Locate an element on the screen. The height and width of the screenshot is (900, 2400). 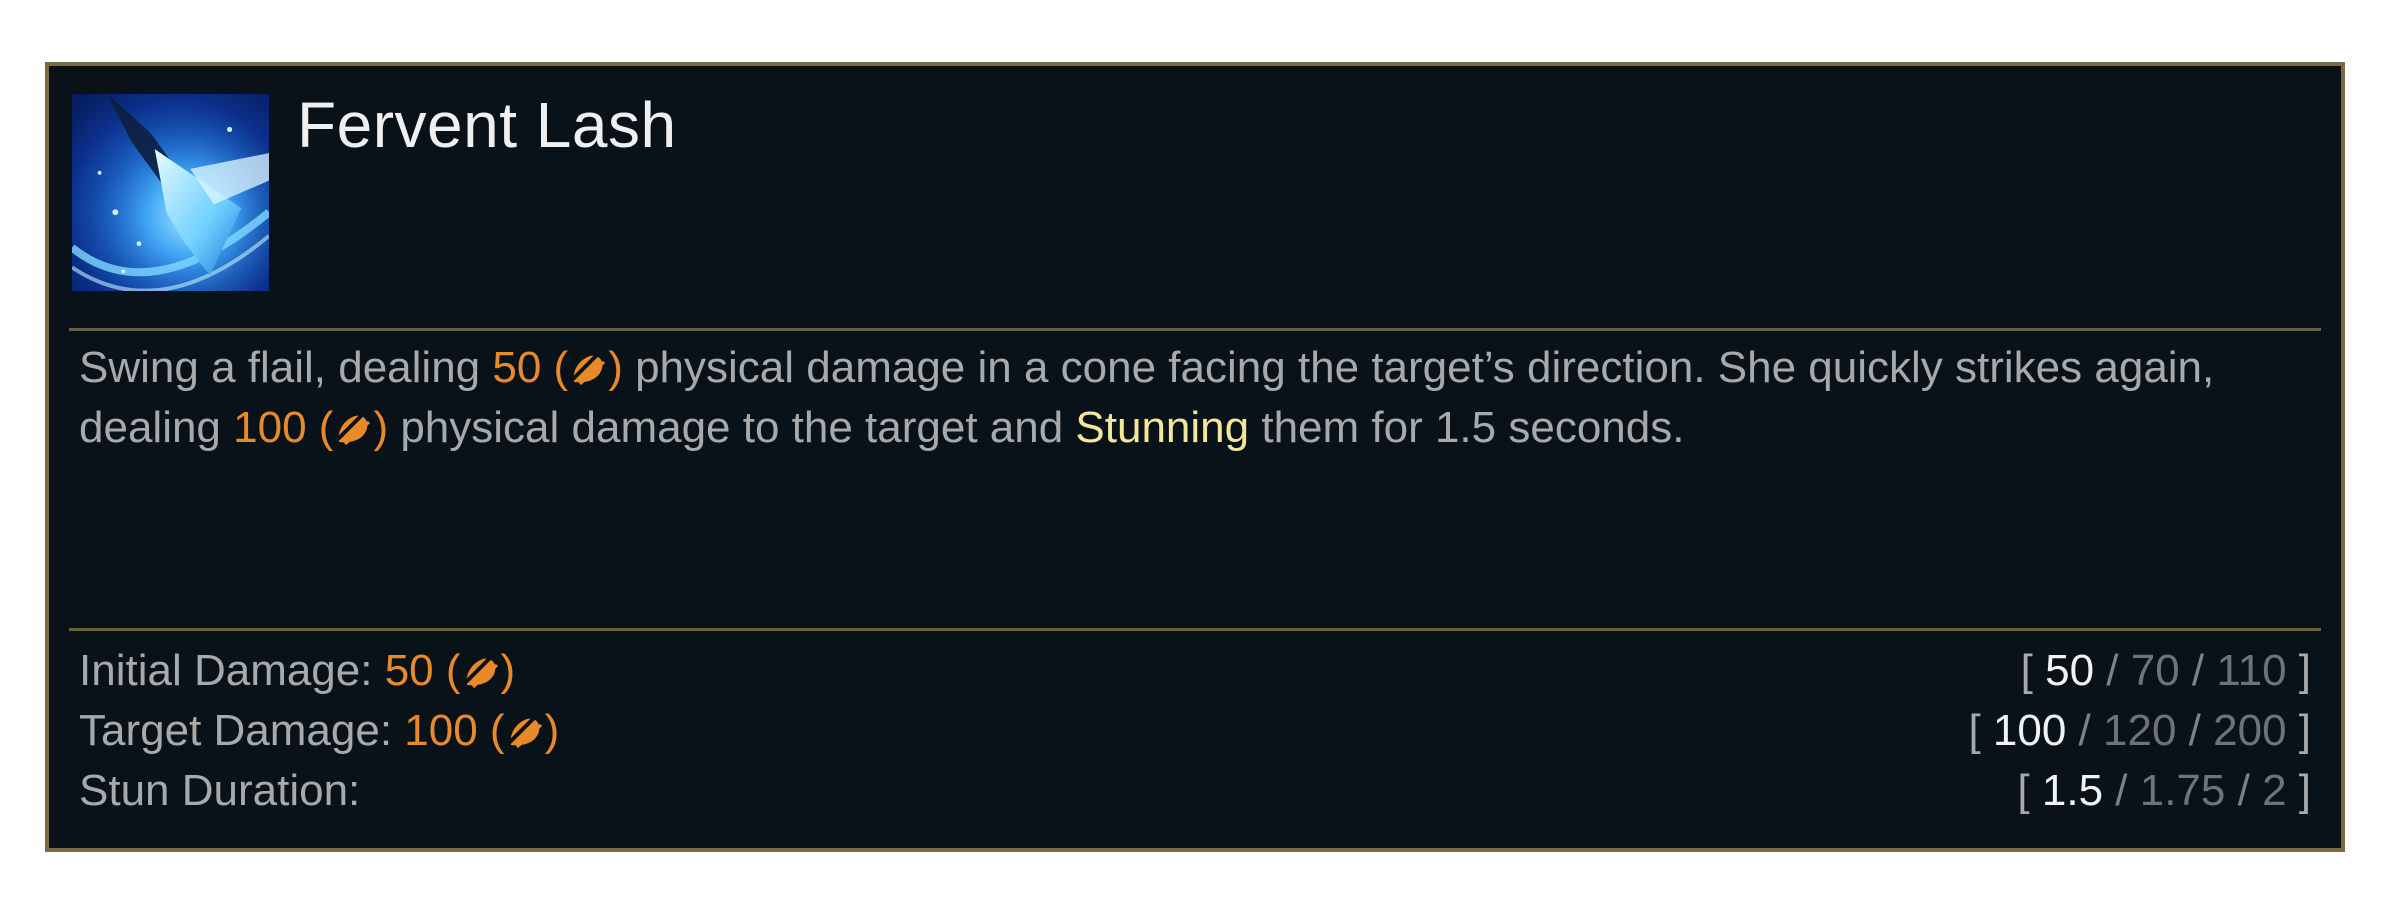
stat-row-stun-duration: Stun Duration: [ 1.5 / 1.75 / 2 ] is located at coordinates (1195, 791).